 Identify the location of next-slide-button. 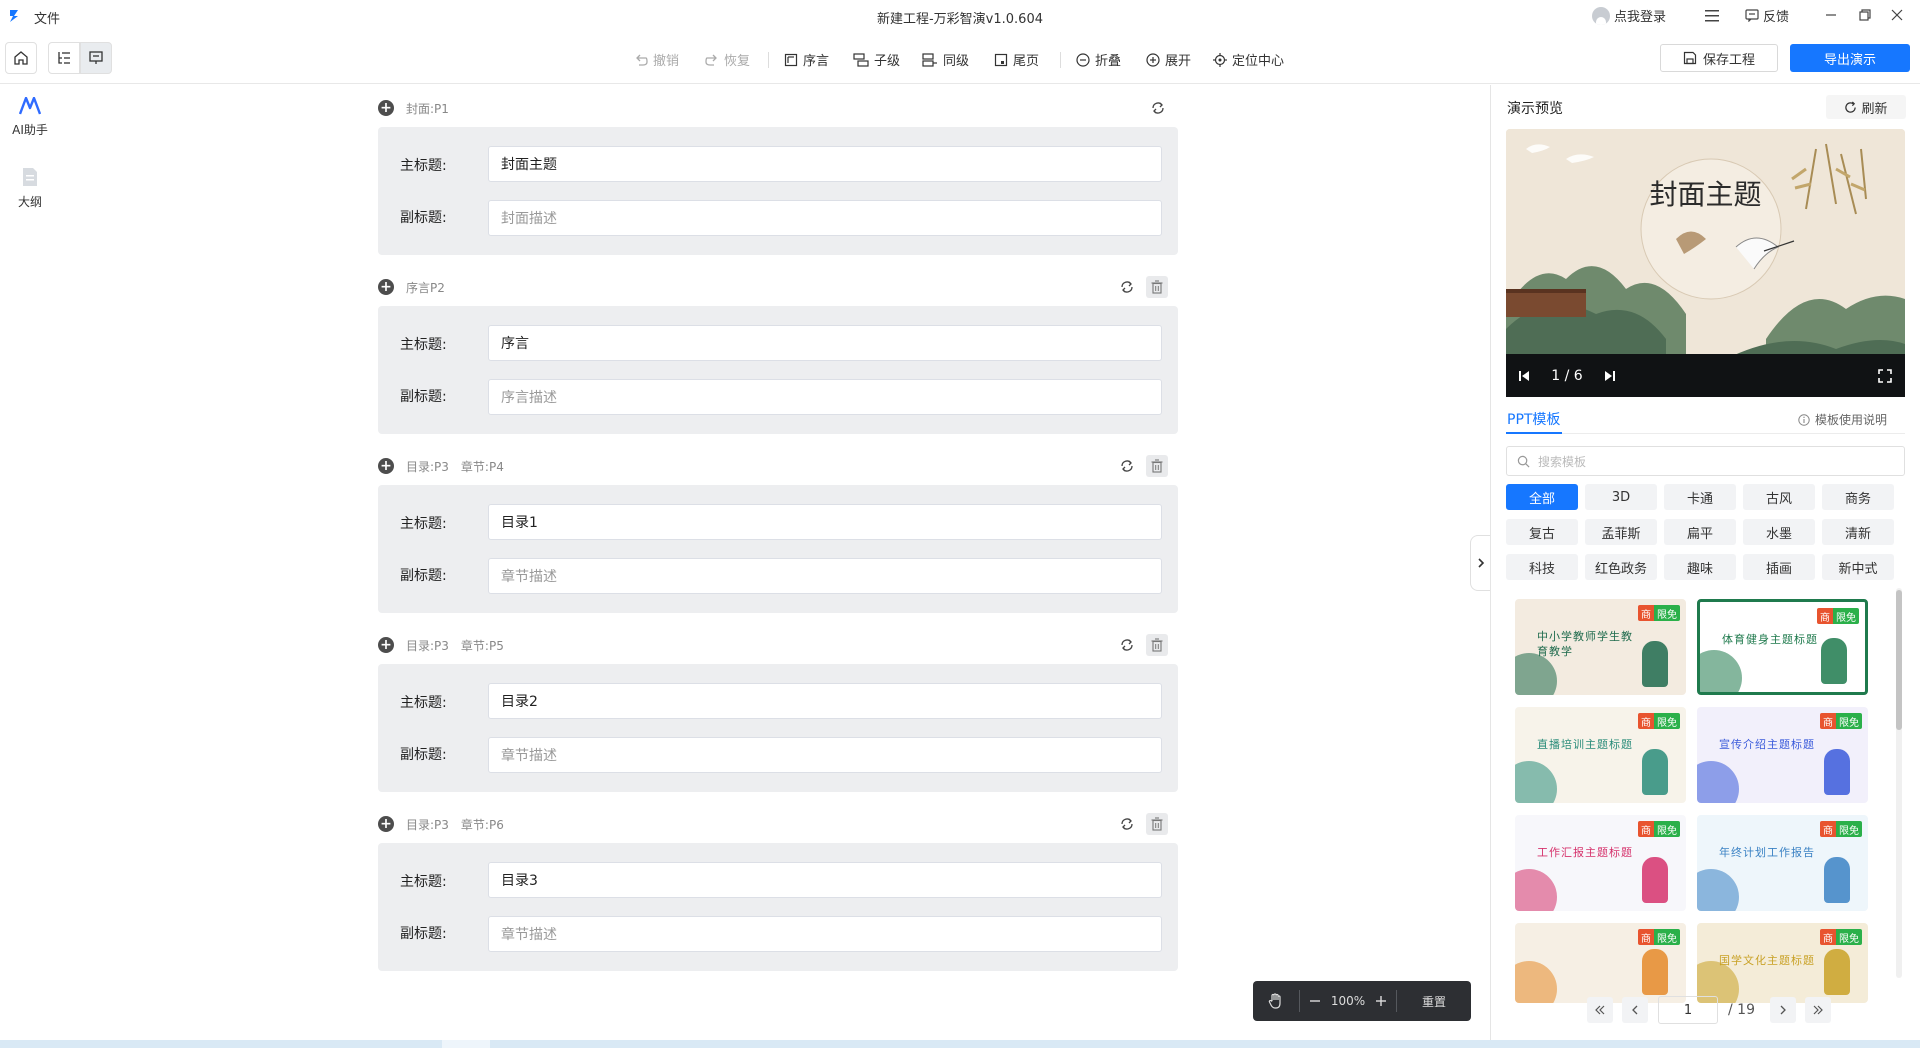
(1610, 376).